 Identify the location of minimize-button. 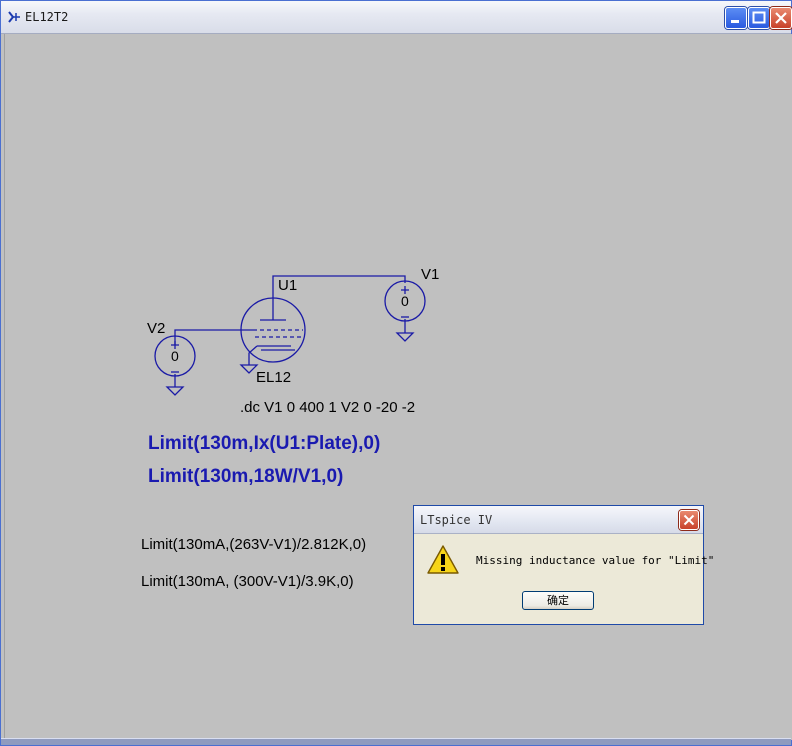
(736, 18).